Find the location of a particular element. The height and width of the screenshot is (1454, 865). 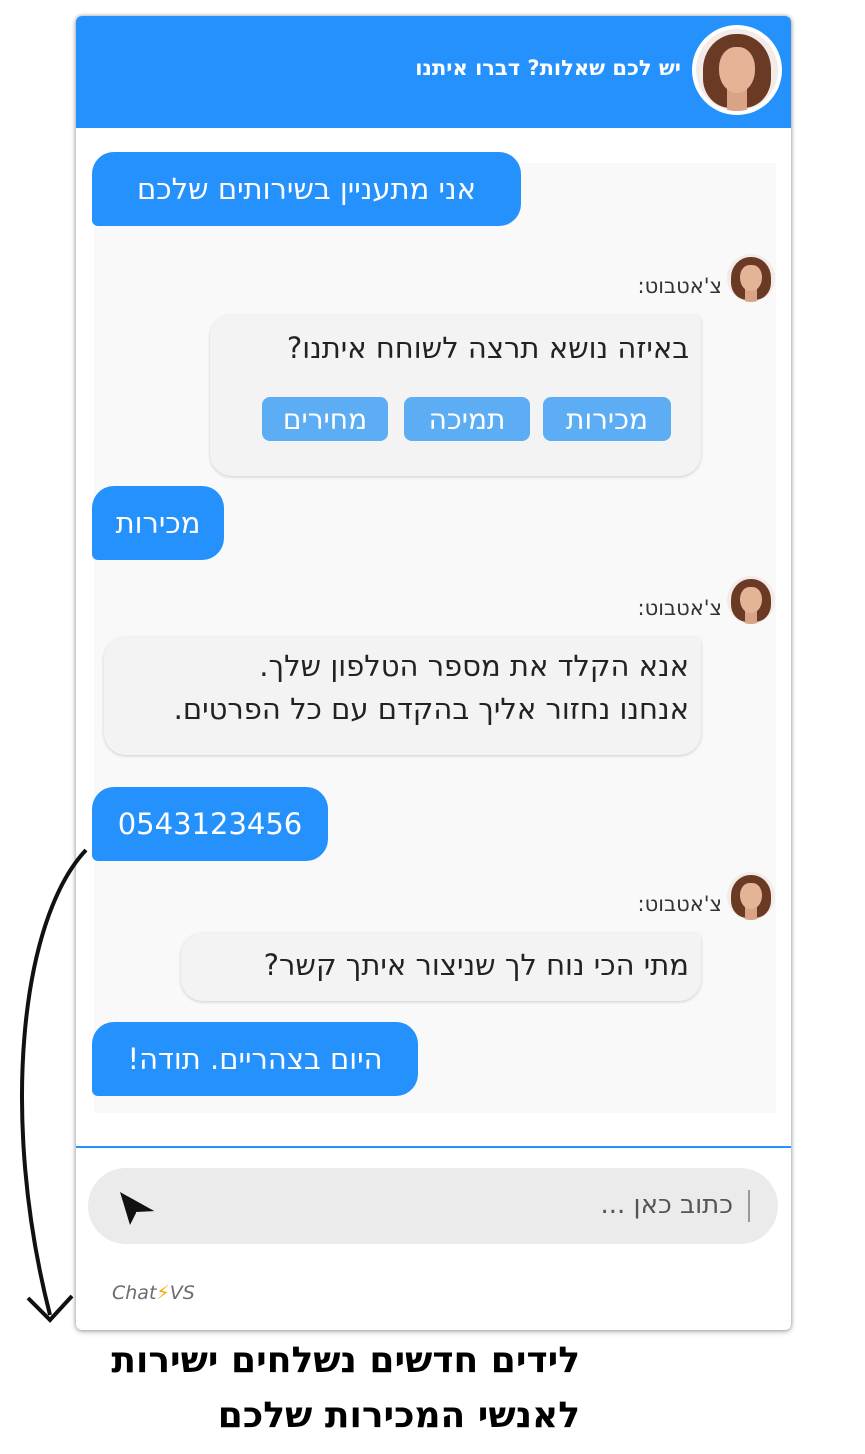

quick-reply-sales: מכירות is located at coordinates (607, 419).